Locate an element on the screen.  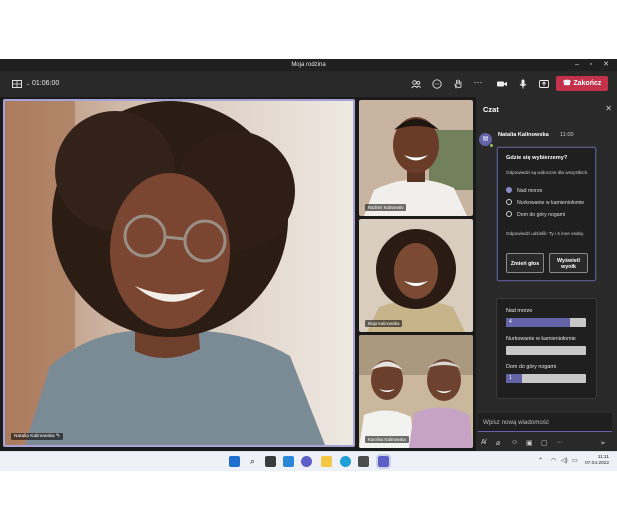
result-label: Nad morze is located at coordinates (519, 311).